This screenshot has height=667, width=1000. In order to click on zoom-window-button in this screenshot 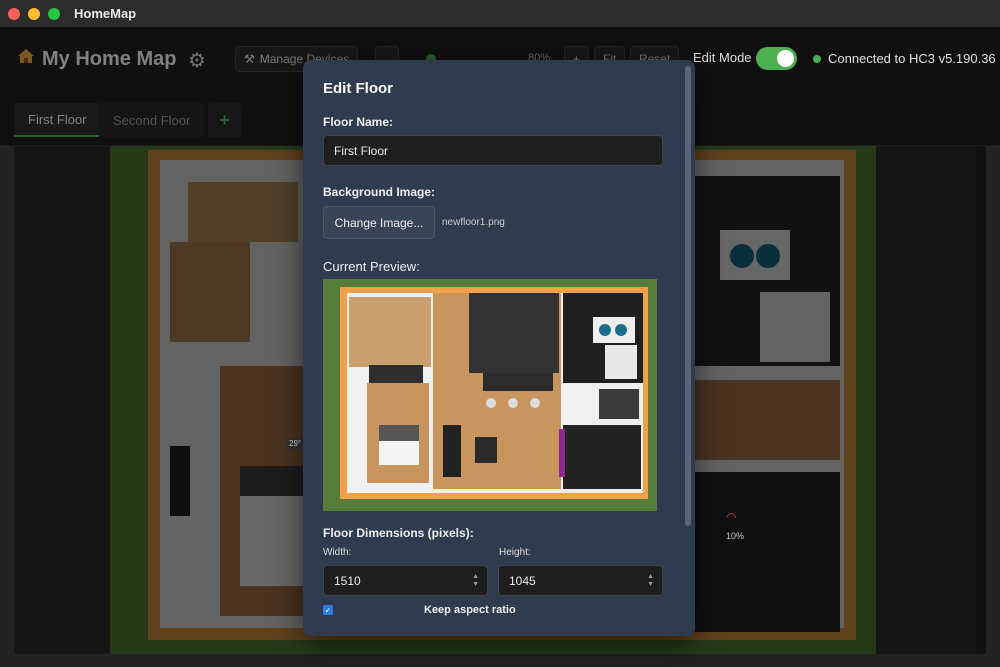, I will do `click(54, 13)`.